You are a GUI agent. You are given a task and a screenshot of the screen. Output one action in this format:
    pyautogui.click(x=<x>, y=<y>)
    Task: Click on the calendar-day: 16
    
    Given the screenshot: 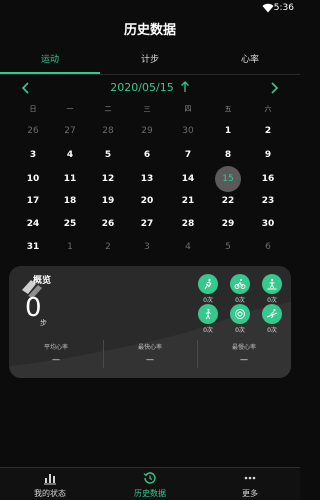 What is the action you would take?
    pyautogui.click(x=268, y=179)
    